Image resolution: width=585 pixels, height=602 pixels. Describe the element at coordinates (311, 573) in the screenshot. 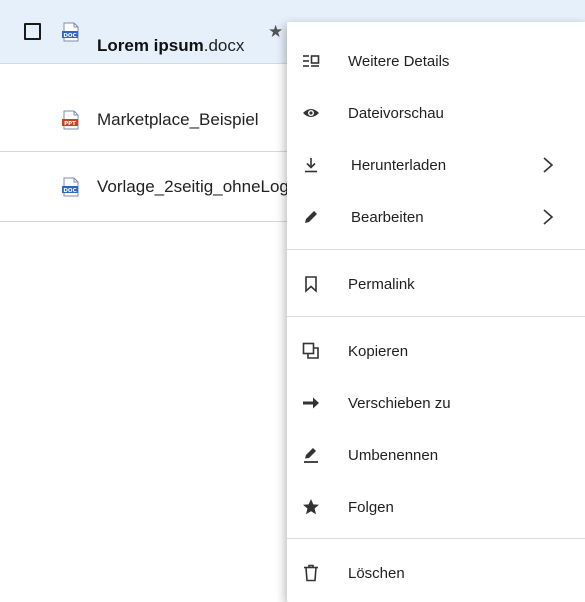

I see `trash-icon` at that location.